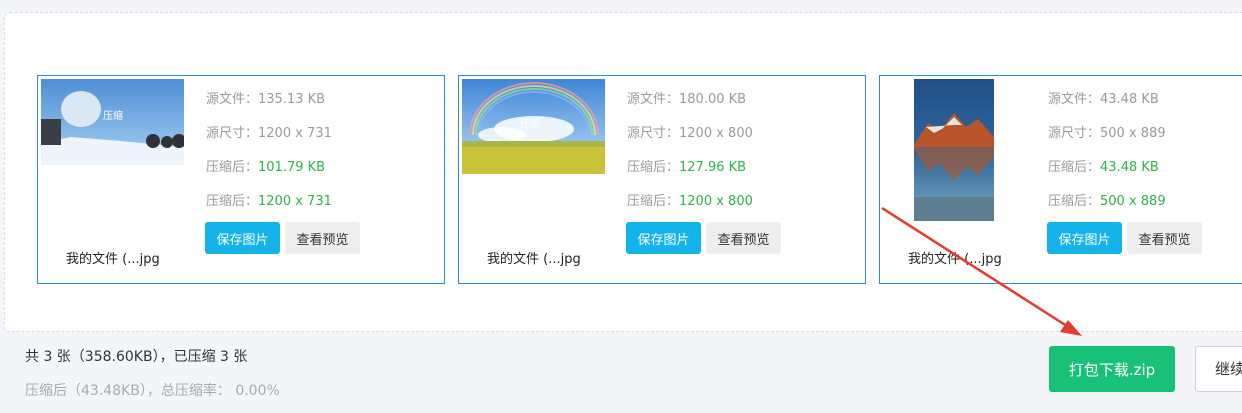  I want to click on compressed-size: 压缩后：43.48 KB, so click(1107, 178).